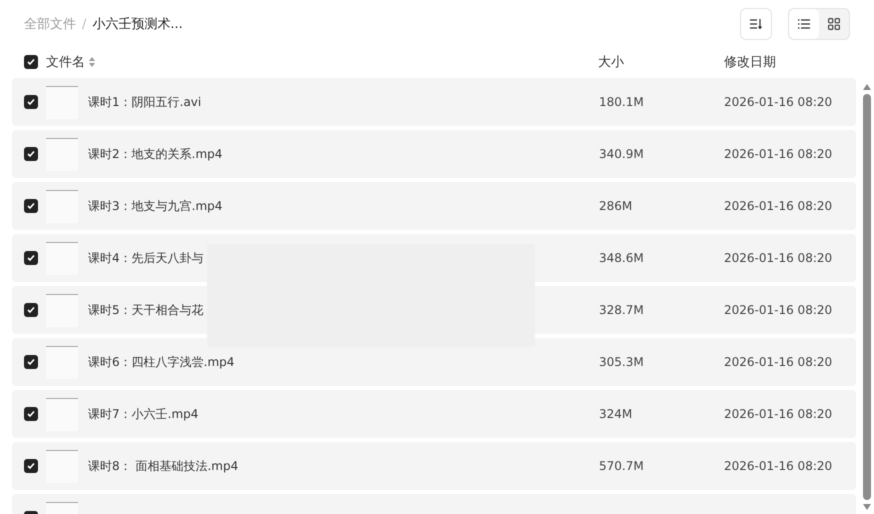 The height and width of the screenshot is (514, 874). I want to click on file-name: 课时4：先后天八卦与, so click(146, 258).